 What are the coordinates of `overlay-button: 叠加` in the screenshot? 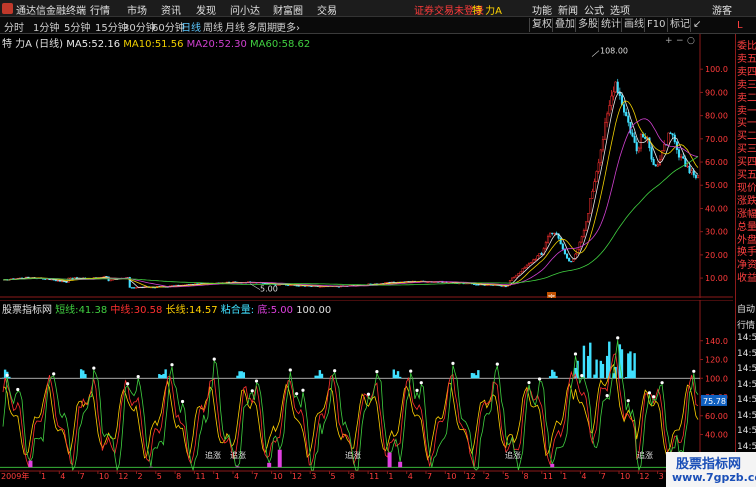 It's located at (564, 25).